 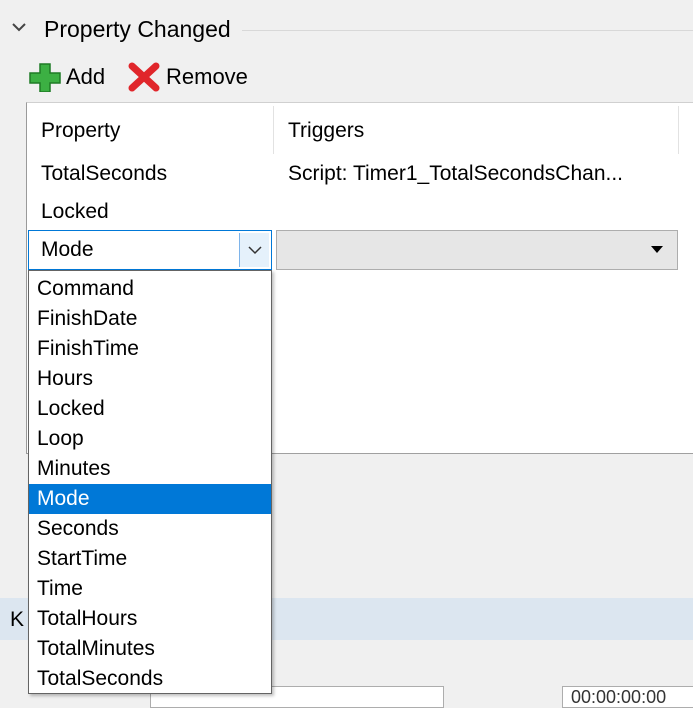 What do you see at coordinates (150, 379) in the screenshot?
I see `dropdown-option: Hours` at bounding box center [150, 379].